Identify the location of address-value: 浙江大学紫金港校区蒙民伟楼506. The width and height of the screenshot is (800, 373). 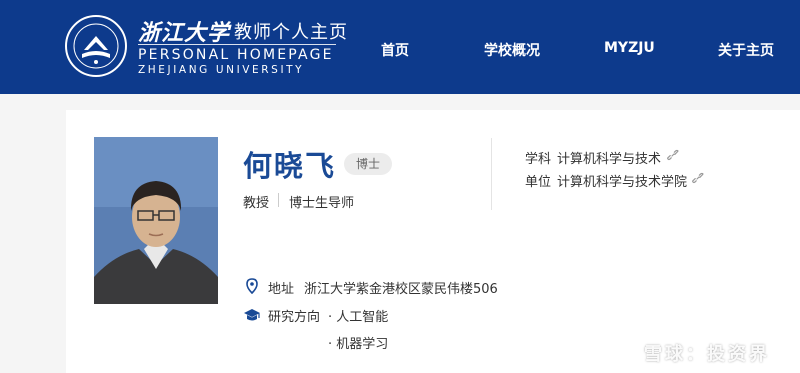
(401, 289).